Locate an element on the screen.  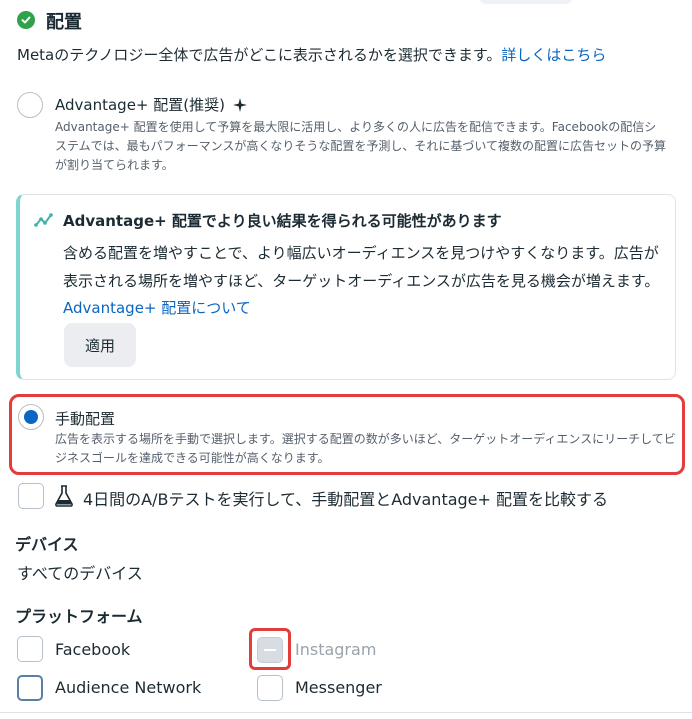
section-title-placements: 配置 is located at coordinates (64, 22).